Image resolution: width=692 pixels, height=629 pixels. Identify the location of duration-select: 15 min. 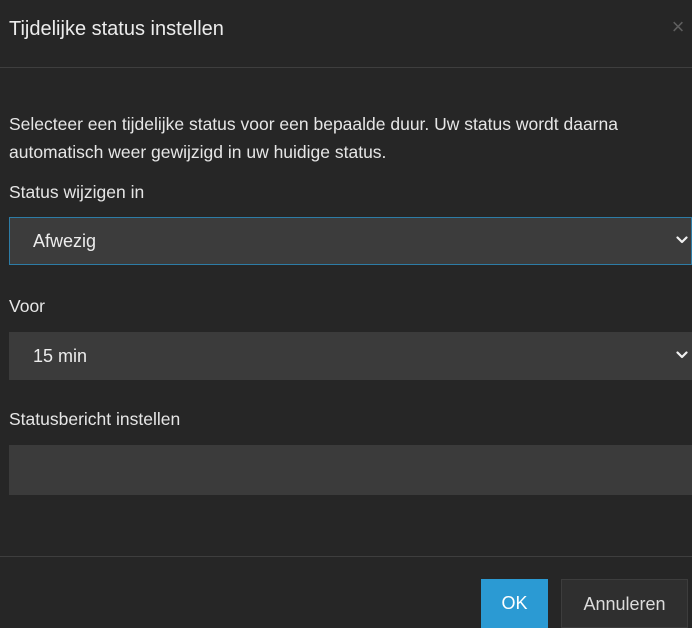
(350, 356).